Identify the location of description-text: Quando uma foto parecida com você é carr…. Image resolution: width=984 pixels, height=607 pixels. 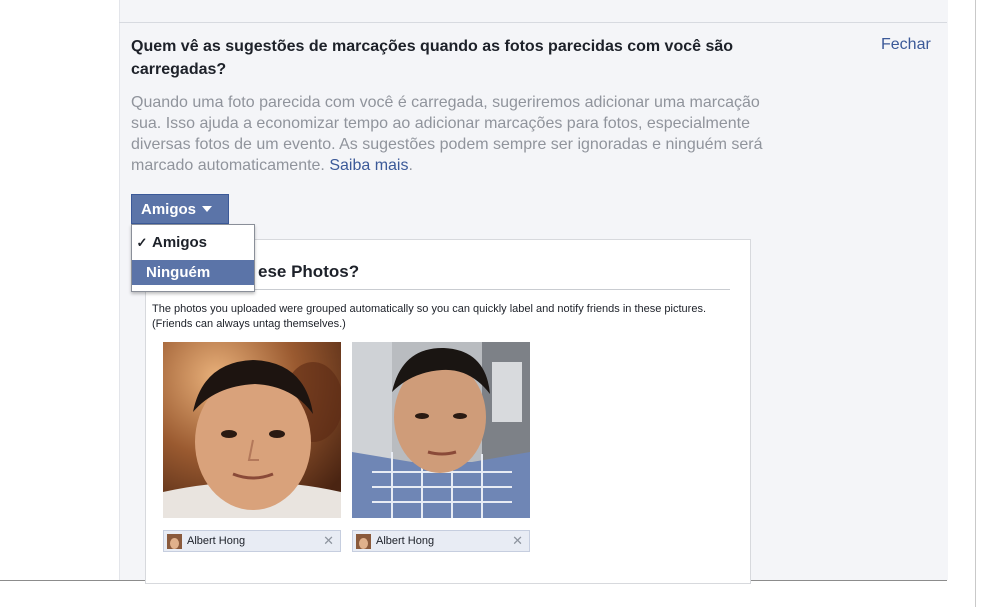
(447, 134).